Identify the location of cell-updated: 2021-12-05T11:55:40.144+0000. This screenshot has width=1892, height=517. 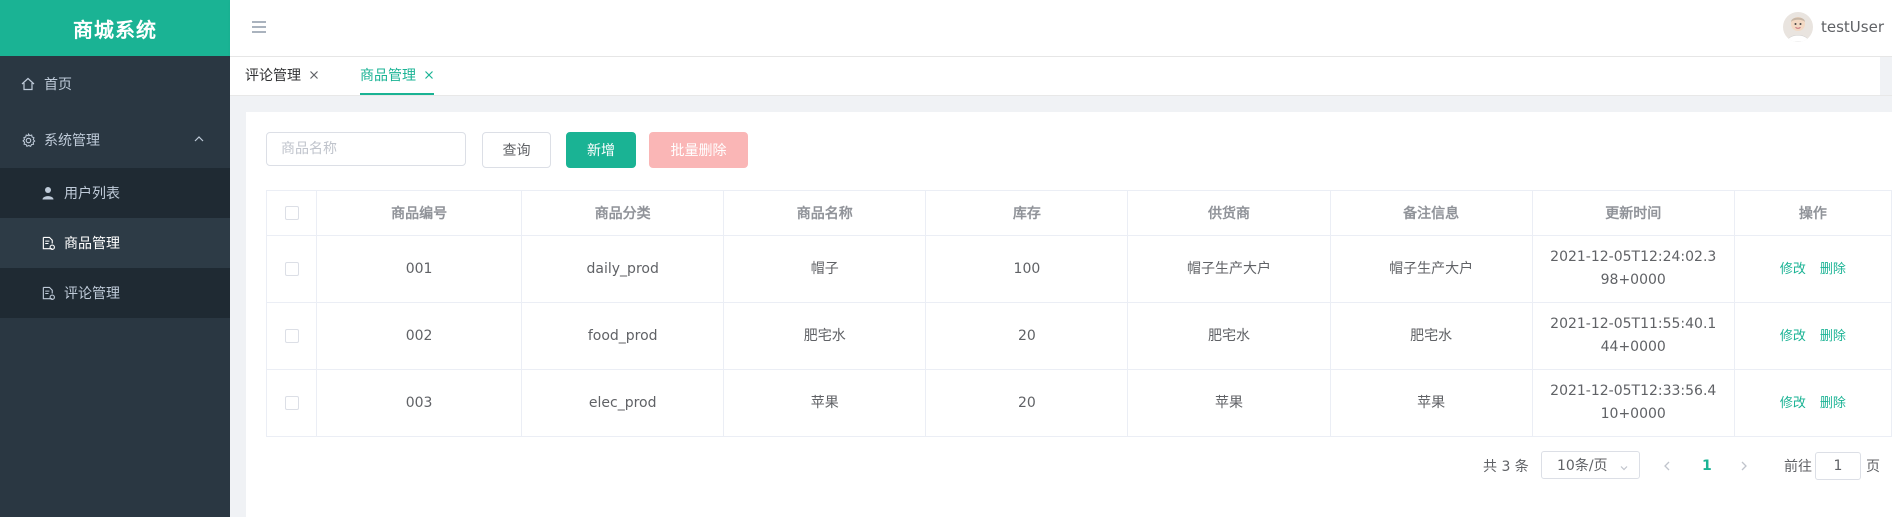
(1633, 336).